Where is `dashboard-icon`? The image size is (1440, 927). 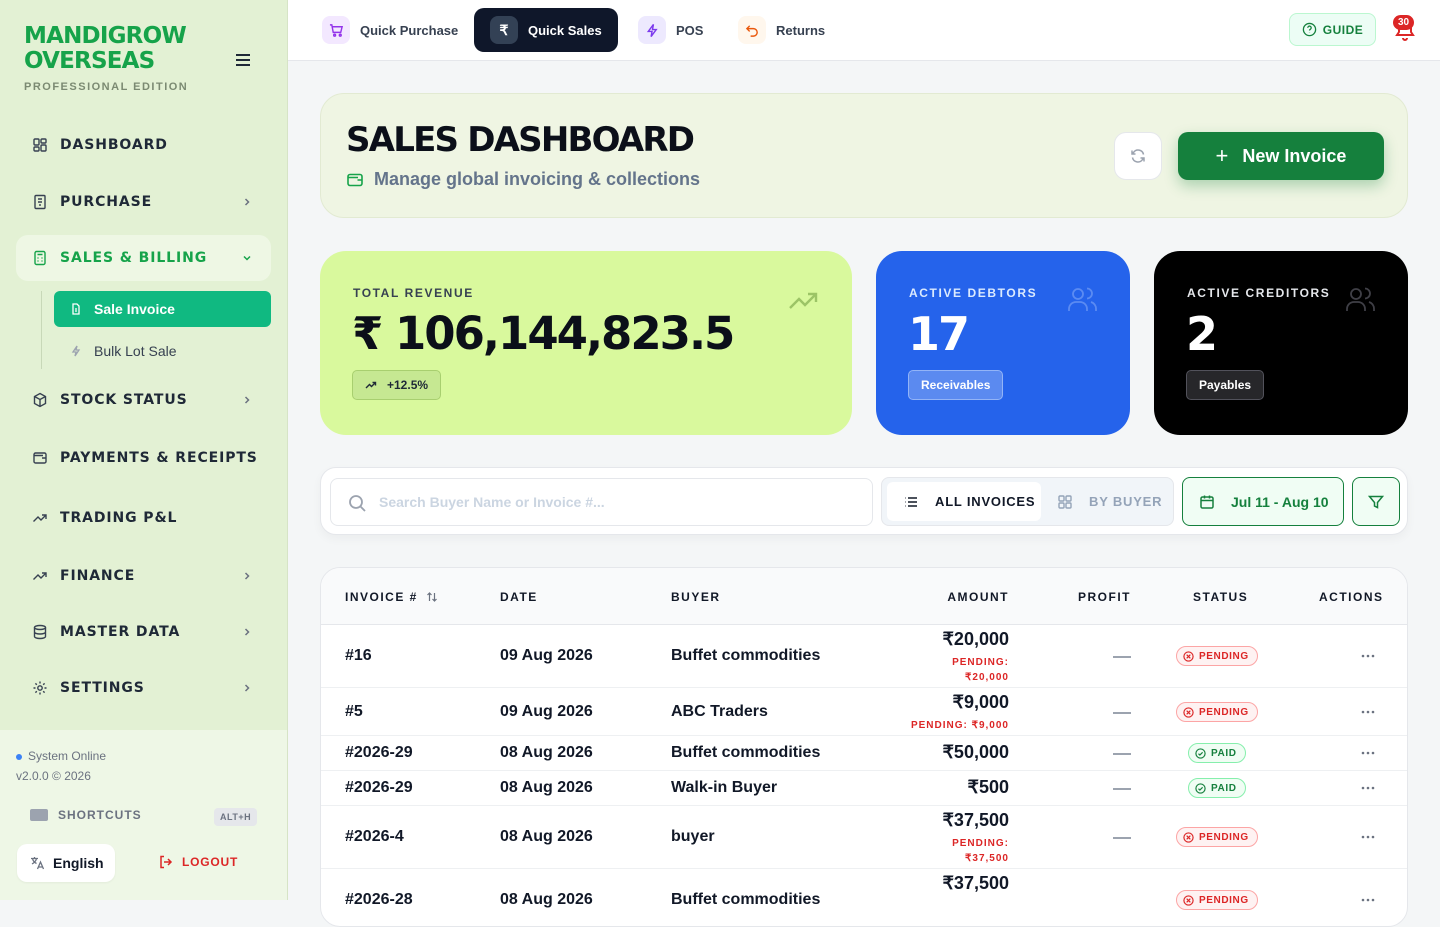 dashboard-icon is located at coordinates (40, 145).